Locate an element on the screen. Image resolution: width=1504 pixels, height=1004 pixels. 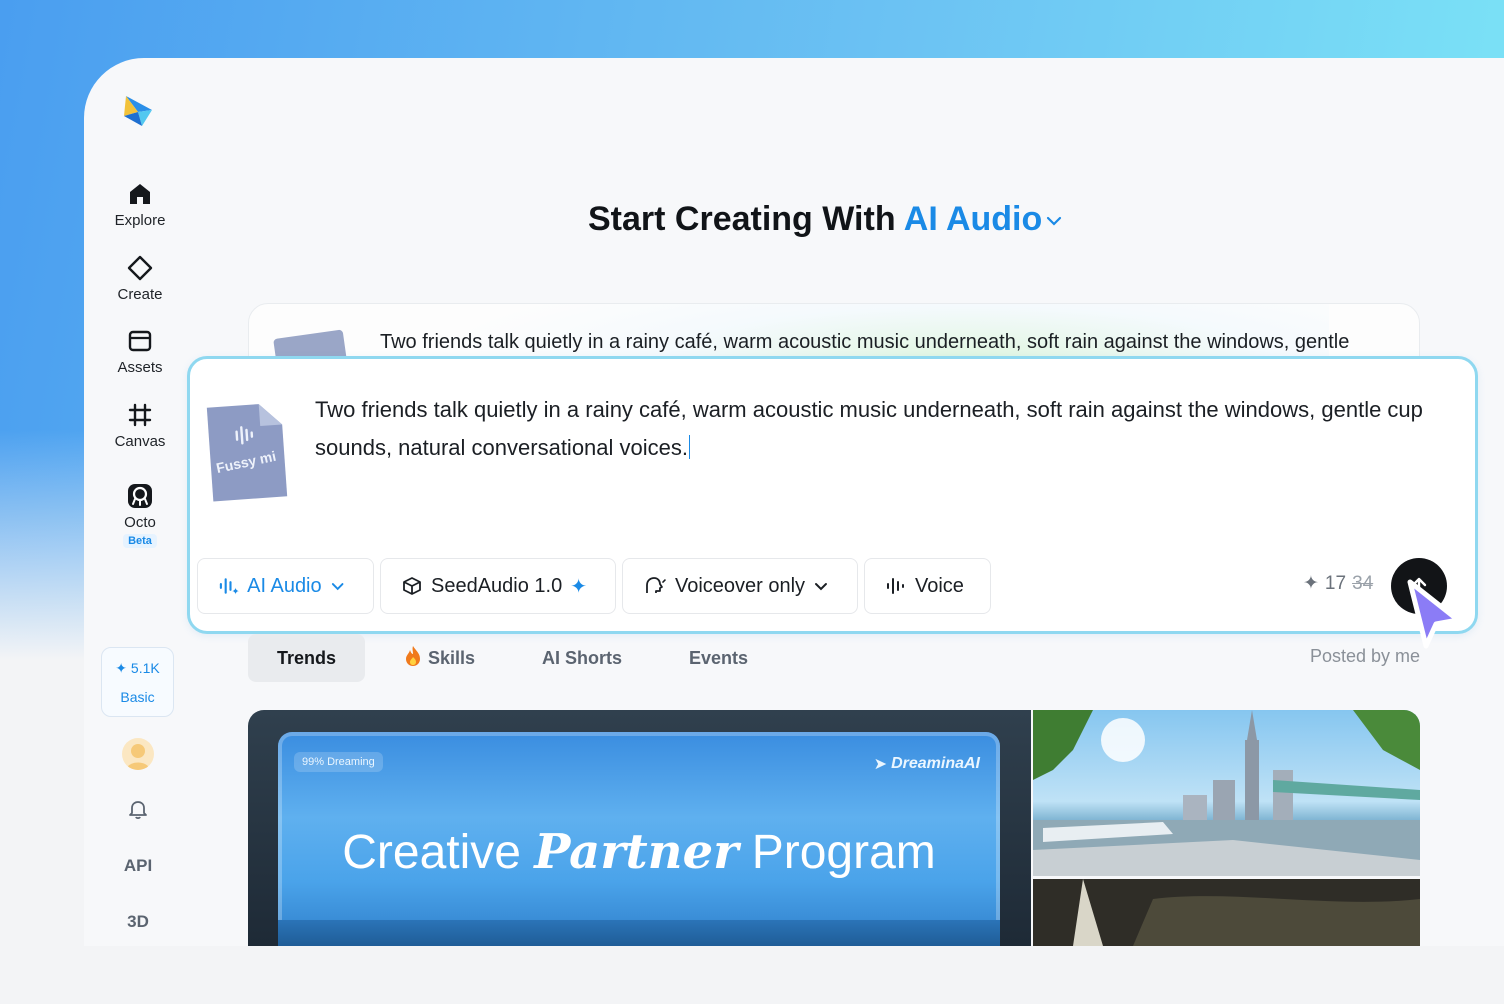
notifications-button is located at coordinates (138, 811).